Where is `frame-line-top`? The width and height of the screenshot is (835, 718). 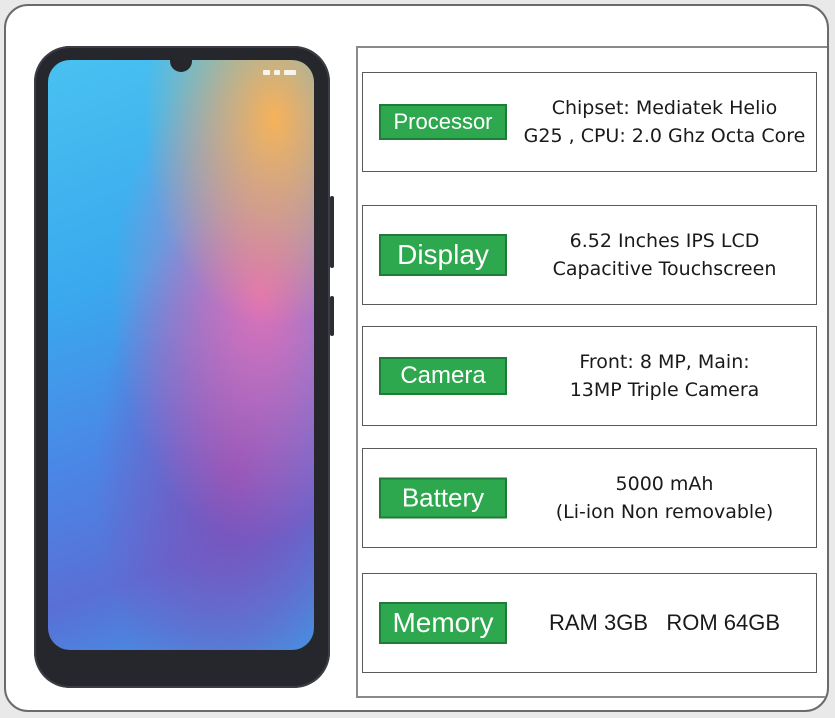 frame-line-top is located at coordinates (591, 47).